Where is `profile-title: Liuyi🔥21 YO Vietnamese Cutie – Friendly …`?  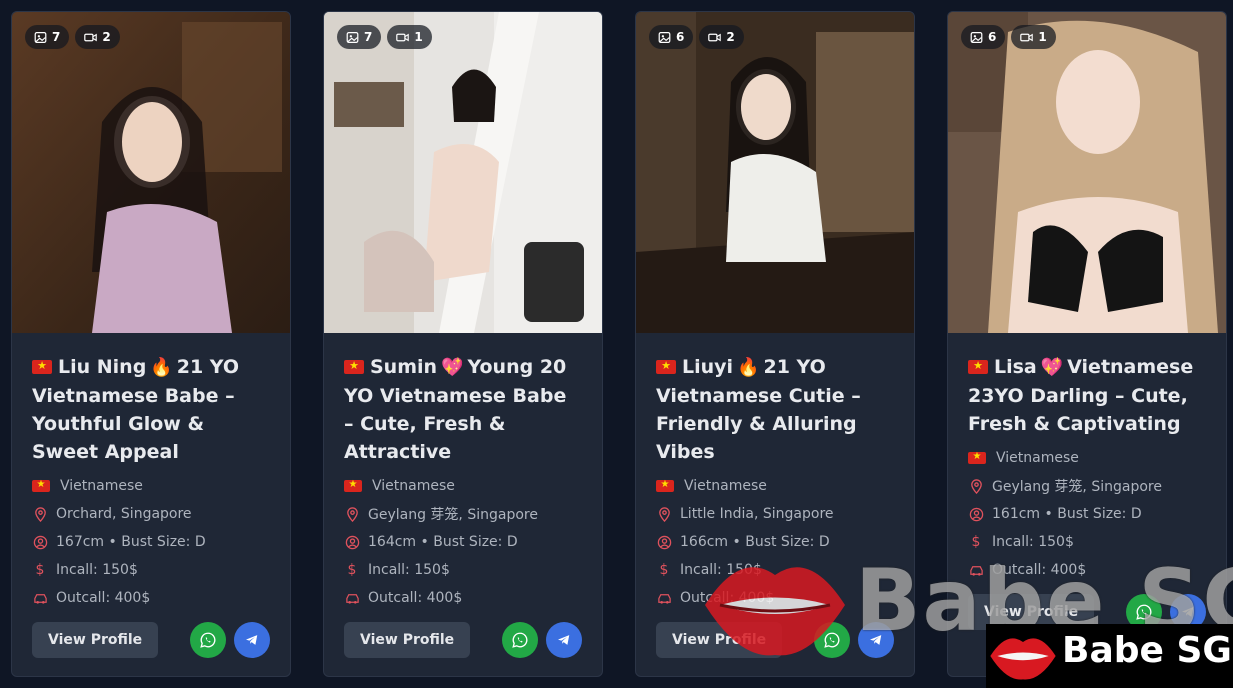
profile-title: Liuyi🔥21 YO Vietnamese Cutie – Friendly … is located at coordinates (775, 409).